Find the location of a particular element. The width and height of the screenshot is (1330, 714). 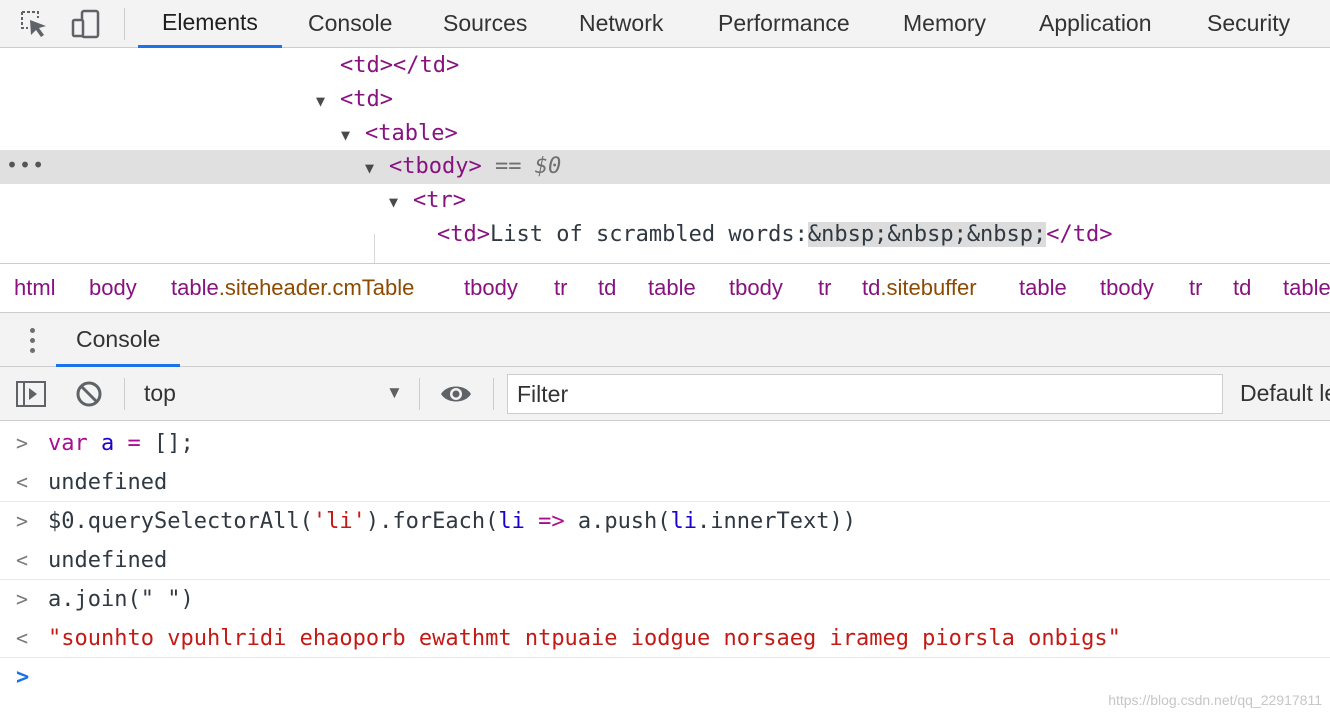

dom-node-tbody-selected: ▼ <tbody> == $0 is located at coordinates (463, 167).